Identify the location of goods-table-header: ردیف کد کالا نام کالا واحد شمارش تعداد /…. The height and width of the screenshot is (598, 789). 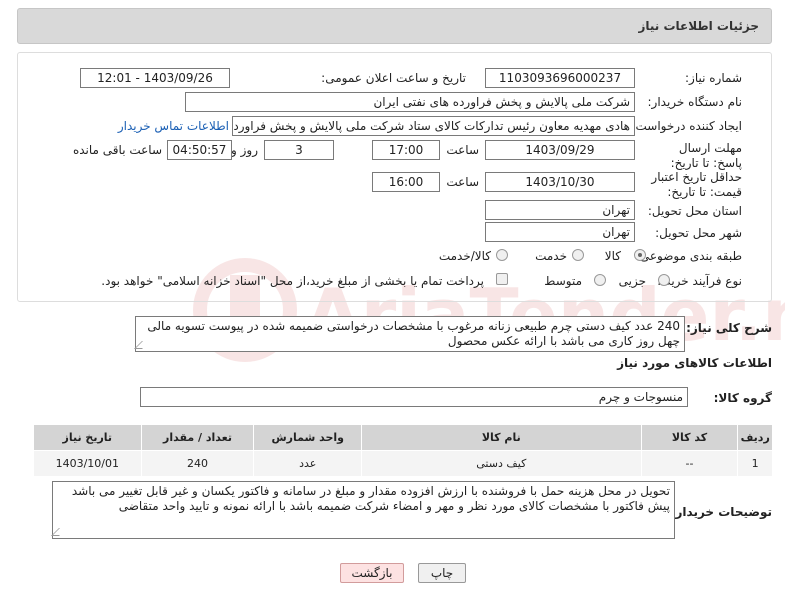
(403, 437).